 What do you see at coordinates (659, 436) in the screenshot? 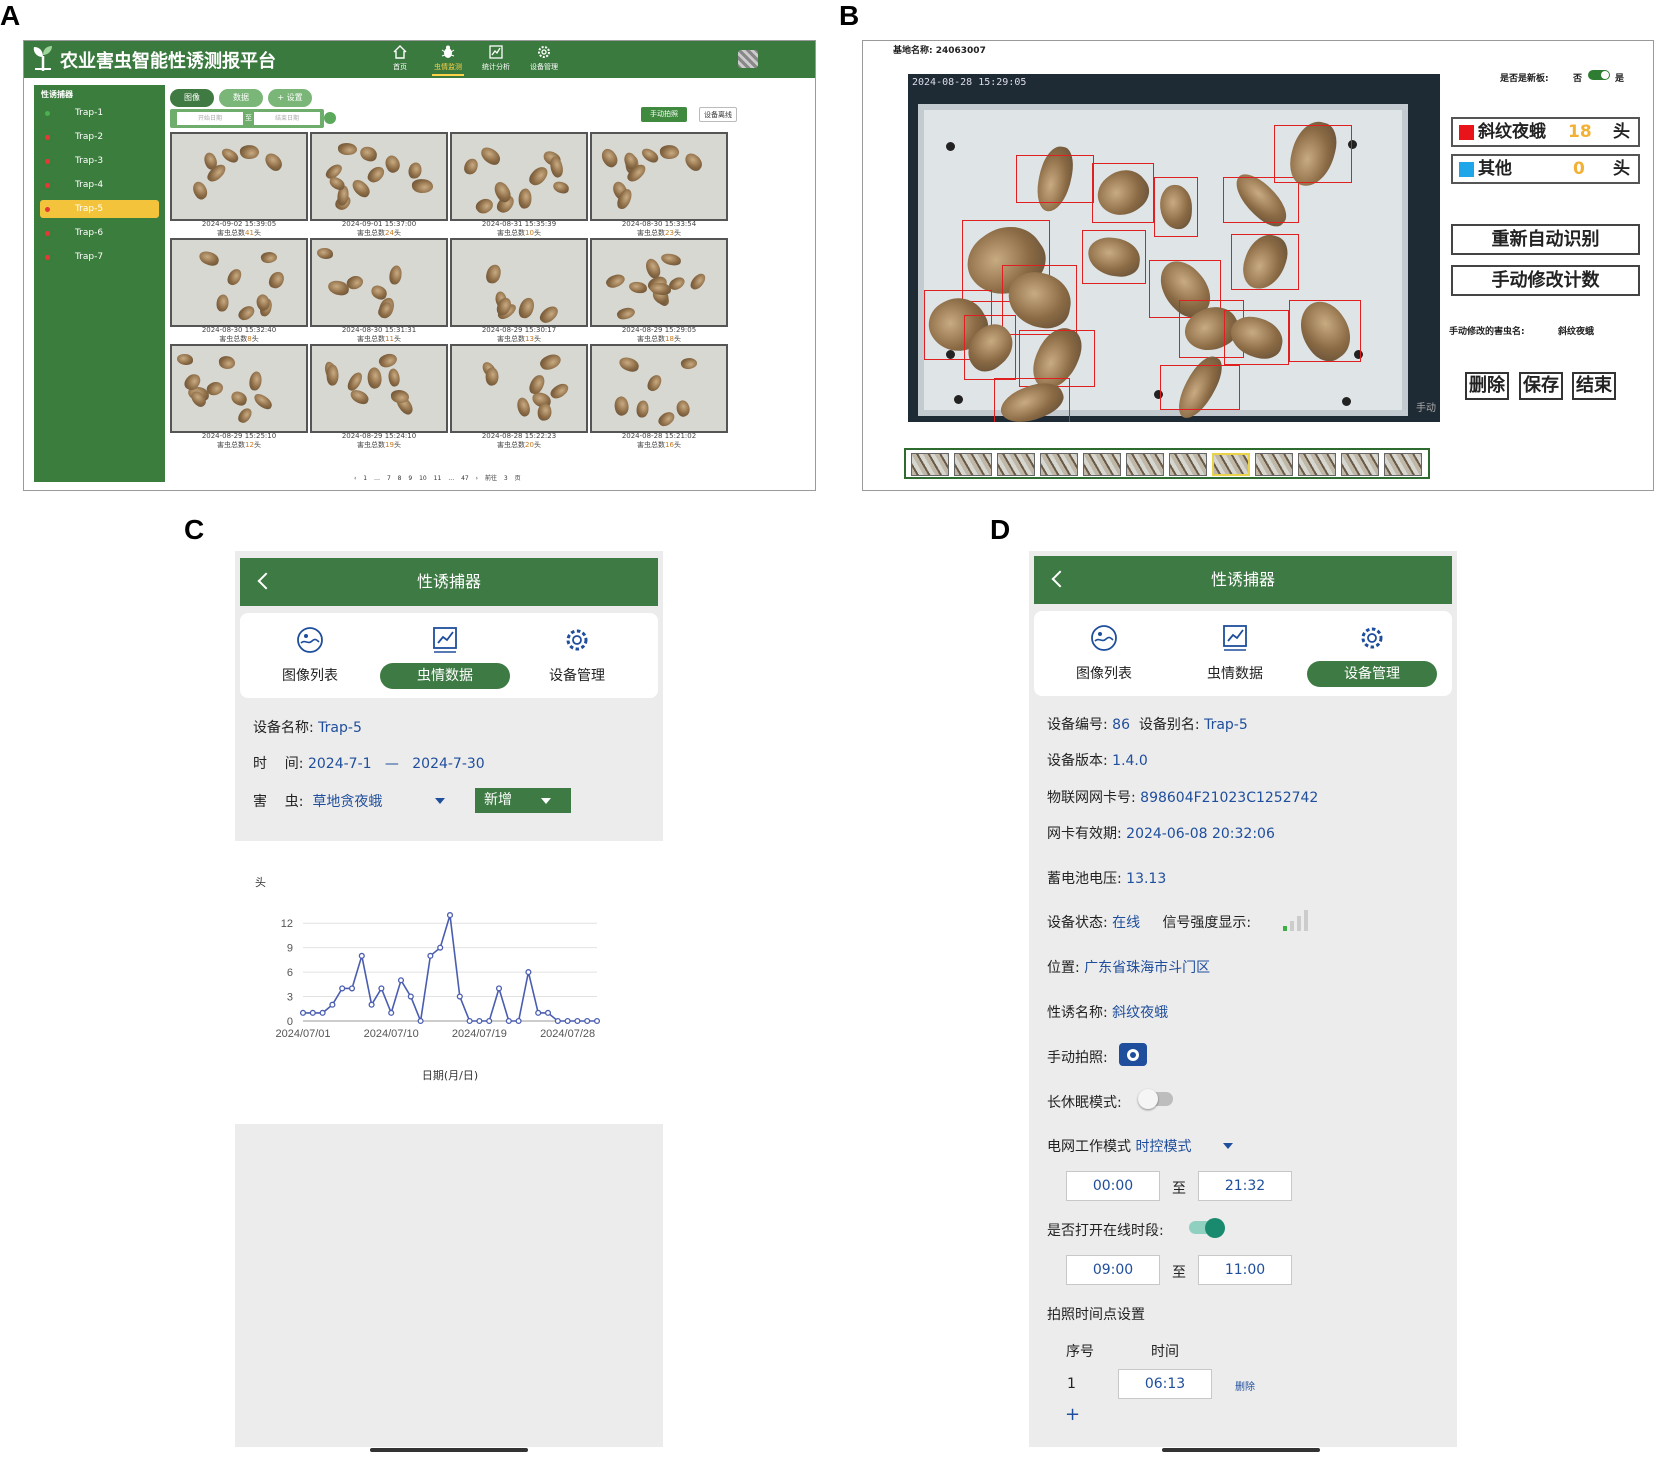
I see `capture-time: 2024-08-28 15:21:02` at bounding box center [659, 436].